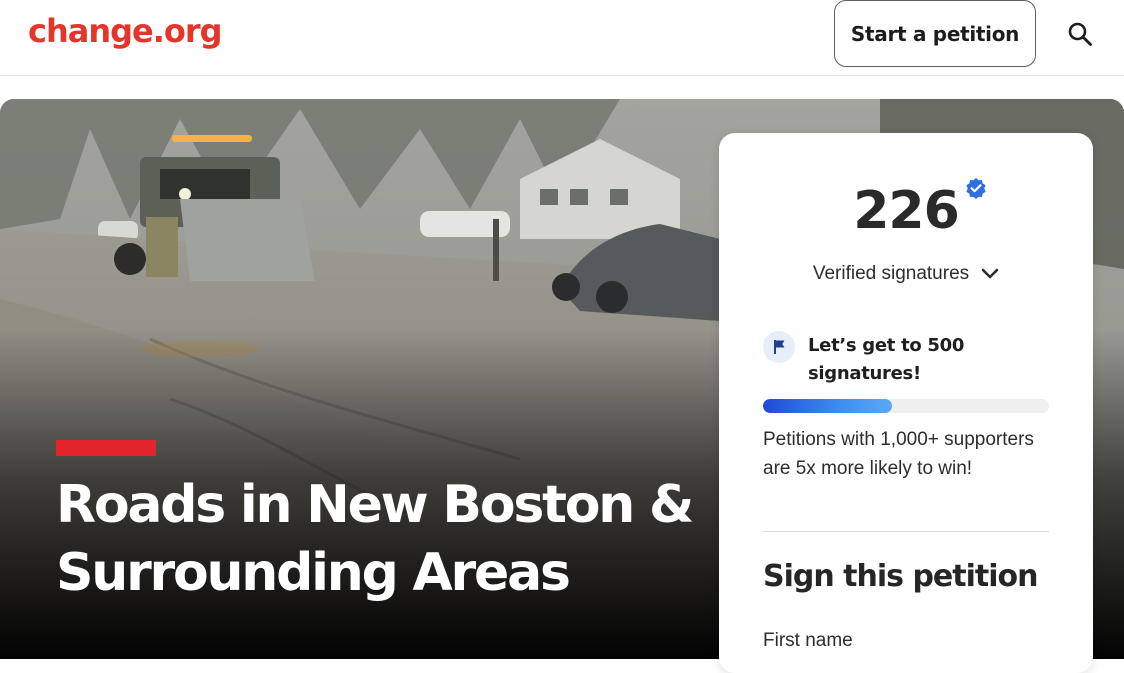  I want to click on chevron-down-icon, so click(990, 273).